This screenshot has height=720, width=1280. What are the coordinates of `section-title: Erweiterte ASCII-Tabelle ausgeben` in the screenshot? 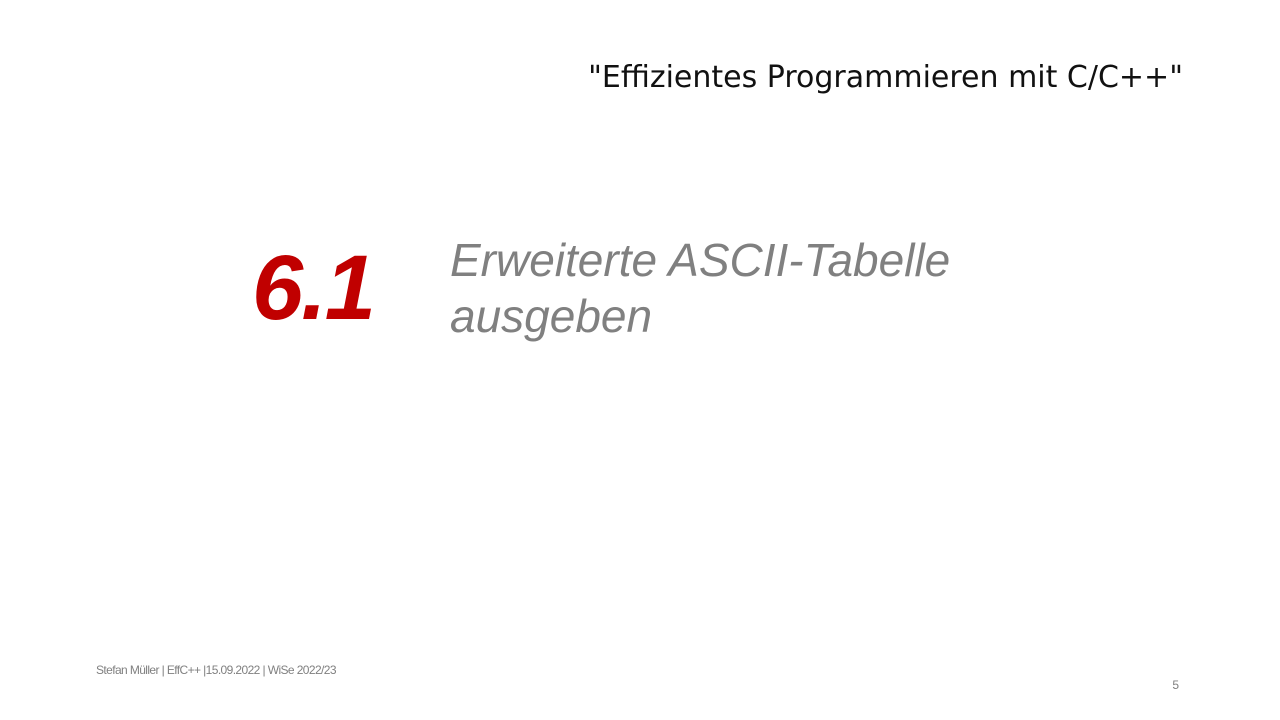 It's located at (700, 288).